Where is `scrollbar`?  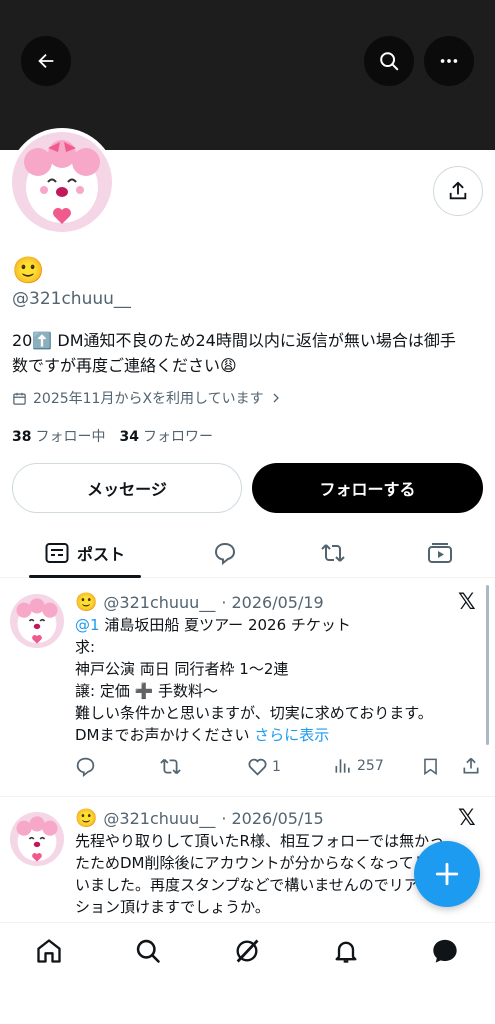
scrollbar is located at coordinates (487, 665).